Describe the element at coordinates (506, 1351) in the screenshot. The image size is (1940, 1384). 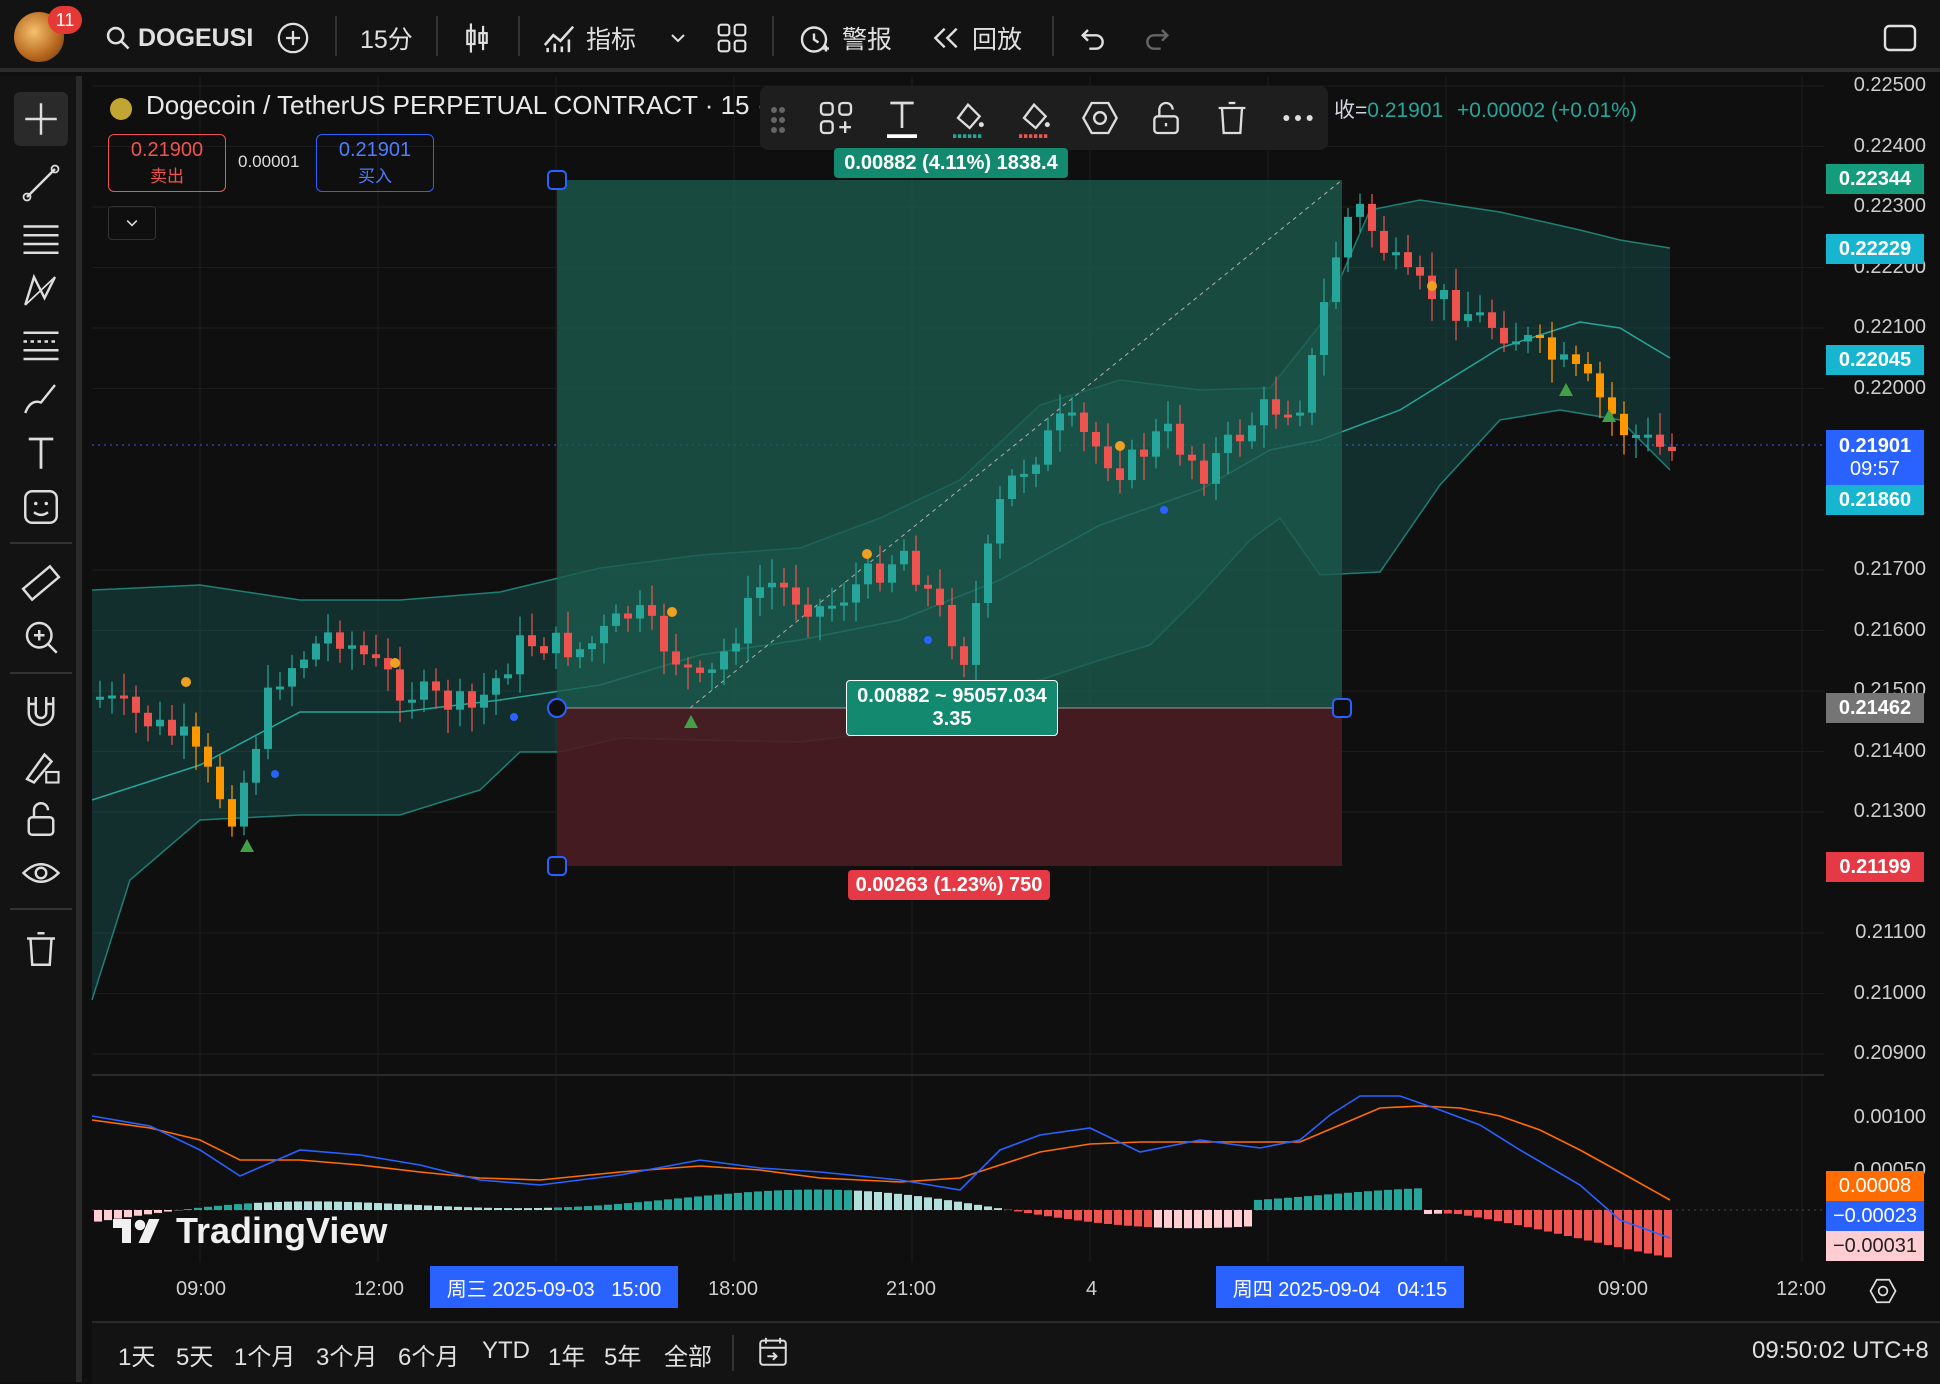
I see `range-ytd-button: YTD` at that location.